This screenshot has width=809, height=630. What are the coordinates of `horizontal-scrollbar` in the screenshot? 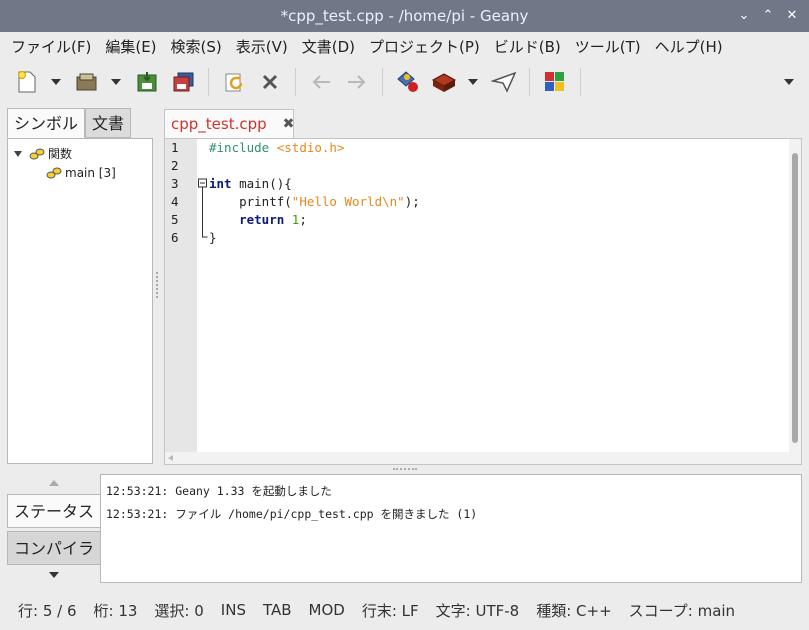 It's located at (483, 458).